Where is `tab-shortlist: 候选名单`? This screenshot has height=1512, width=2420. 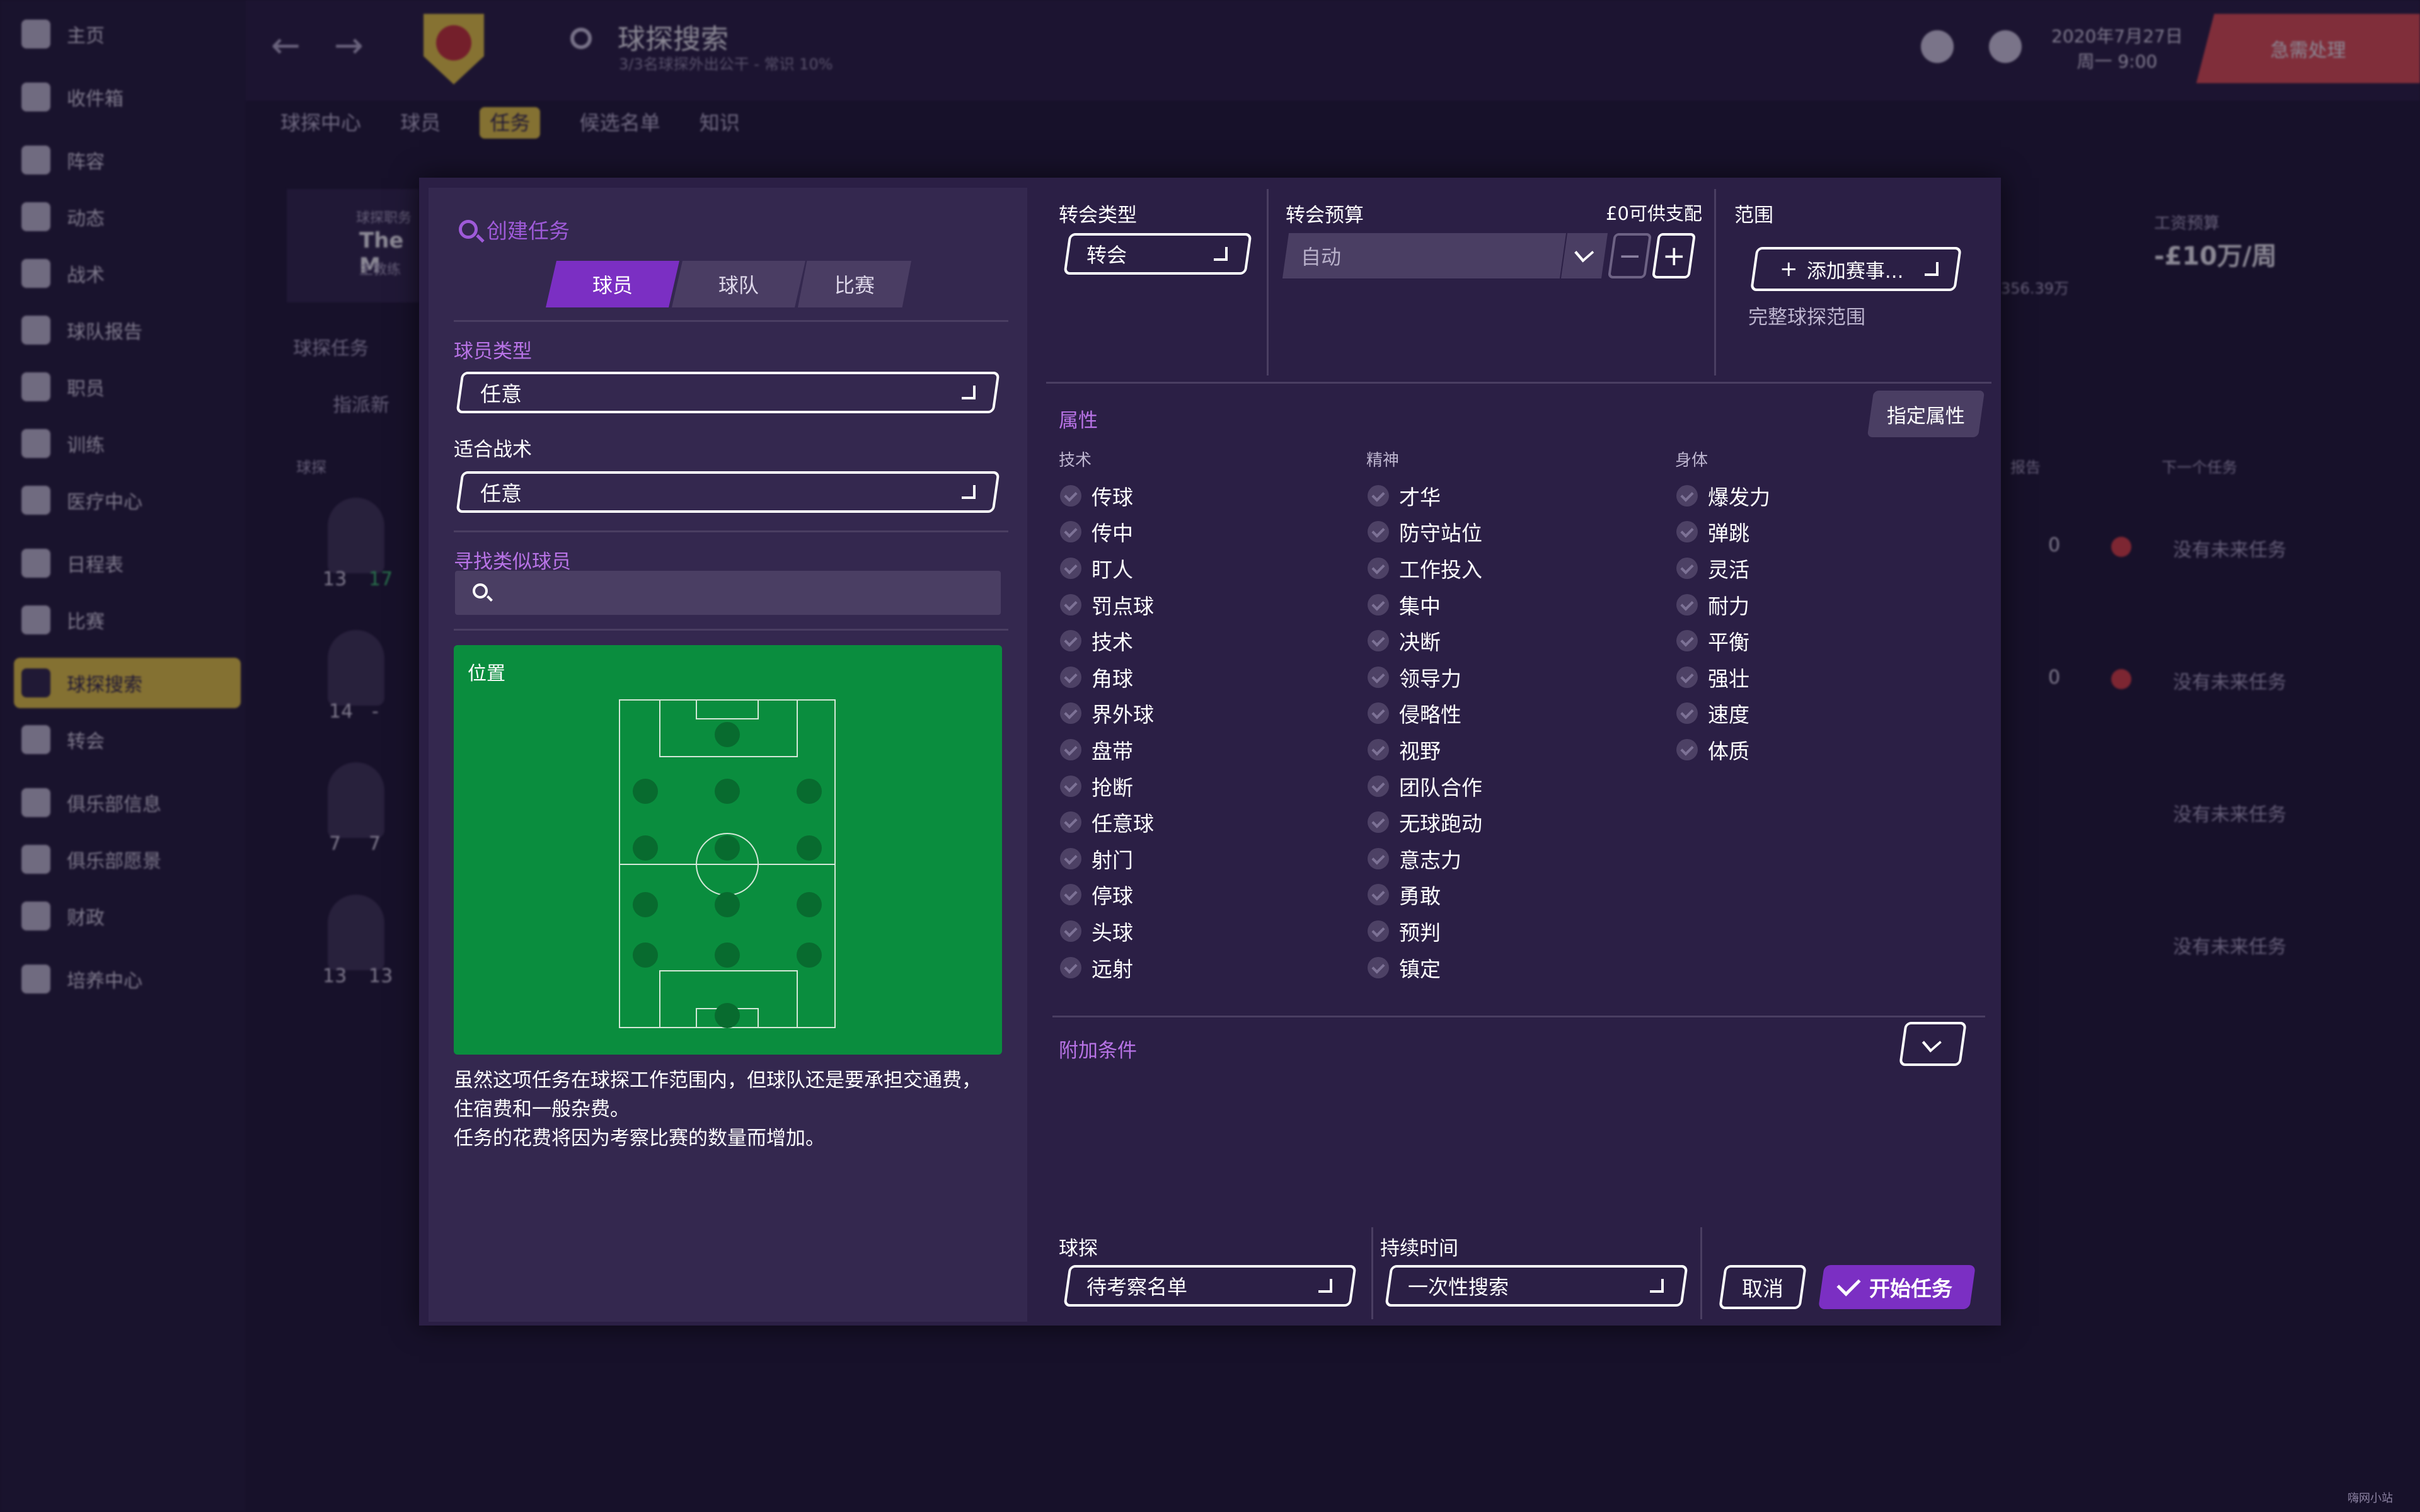
tab-shortlist: 候选名单 is located at coordinates (620, 123).